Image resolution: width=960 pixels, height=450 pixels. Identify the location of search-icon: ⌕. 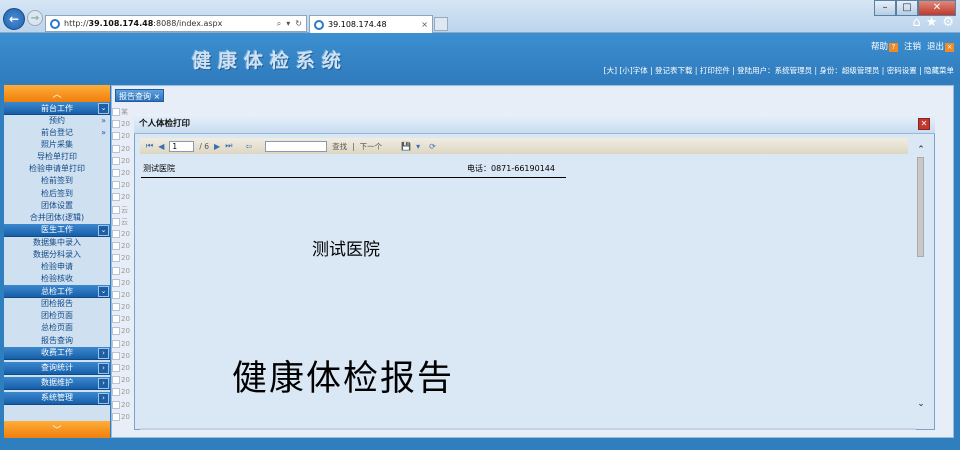
(279, 24).